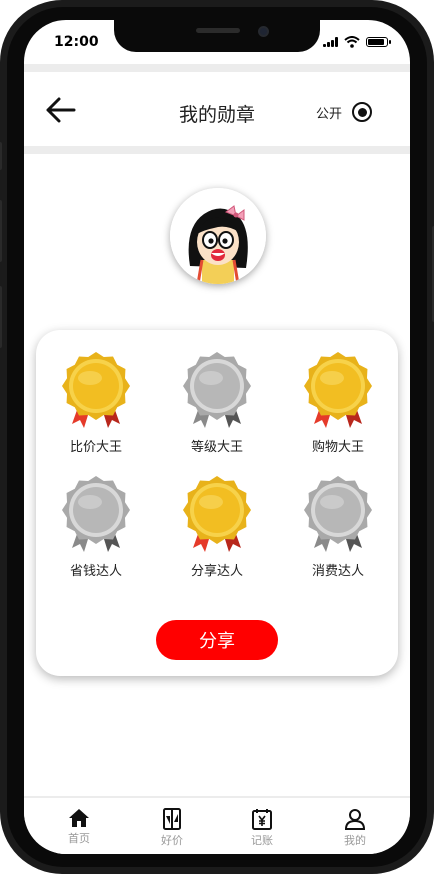  What do you see at coordinates (263, 31) in the screenshot?
I see `front-camera` at bounding box center [263, 31].